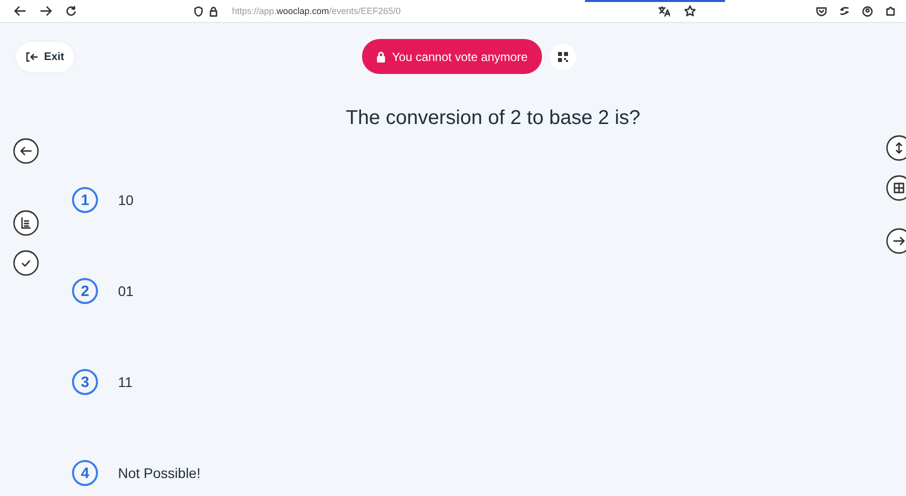 The image size is (906, 496). I want to click on exit-button: Exit, so click(45, 57).